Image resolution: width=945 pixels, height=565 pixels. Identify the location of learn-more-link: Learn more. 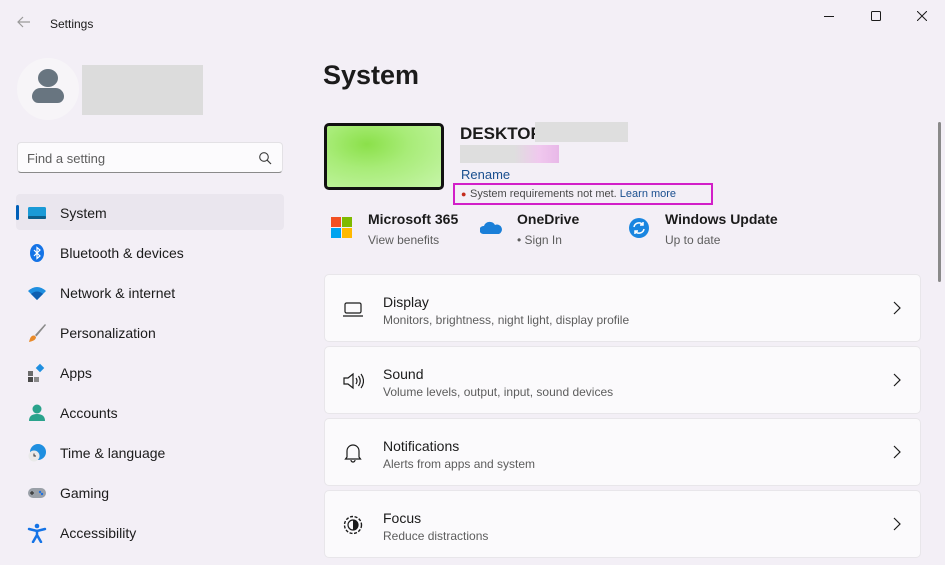
(648, 194).